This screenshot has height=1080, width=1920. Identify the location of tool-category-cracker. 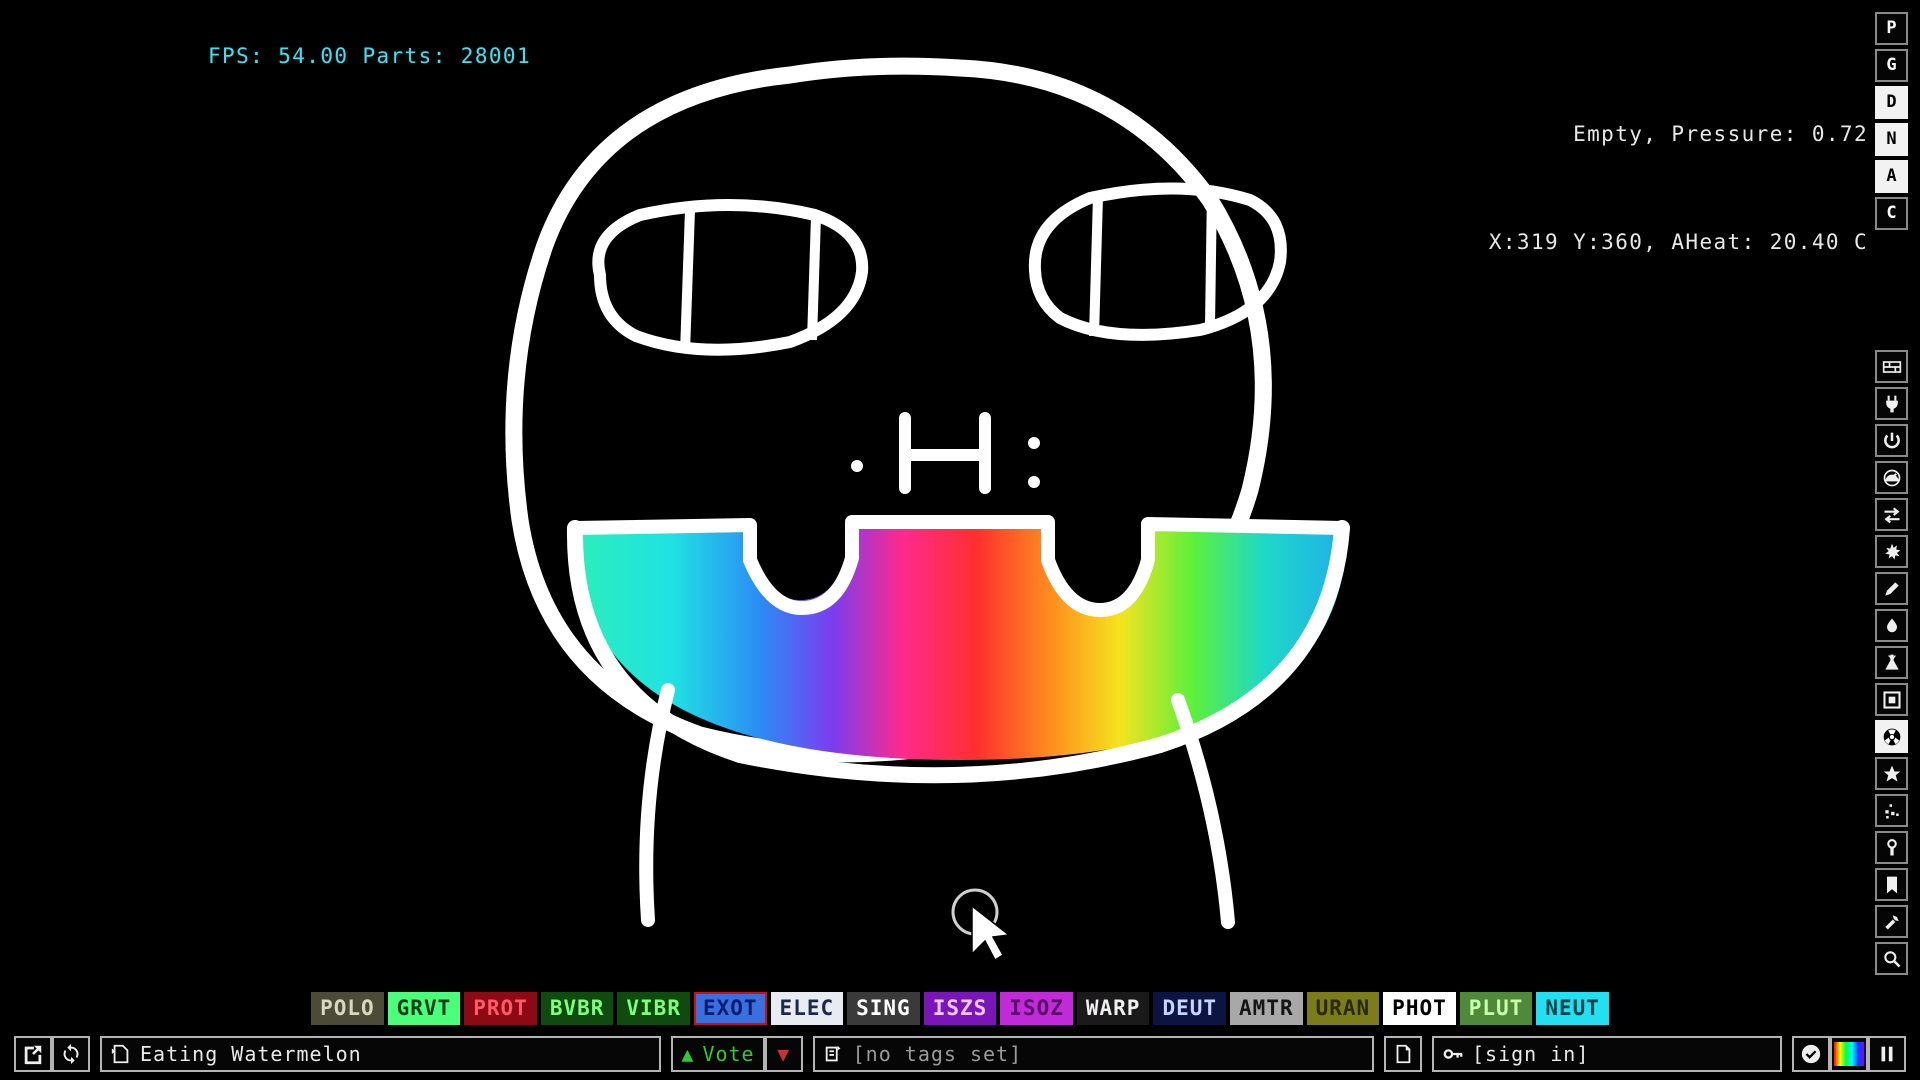
(1891, 847).